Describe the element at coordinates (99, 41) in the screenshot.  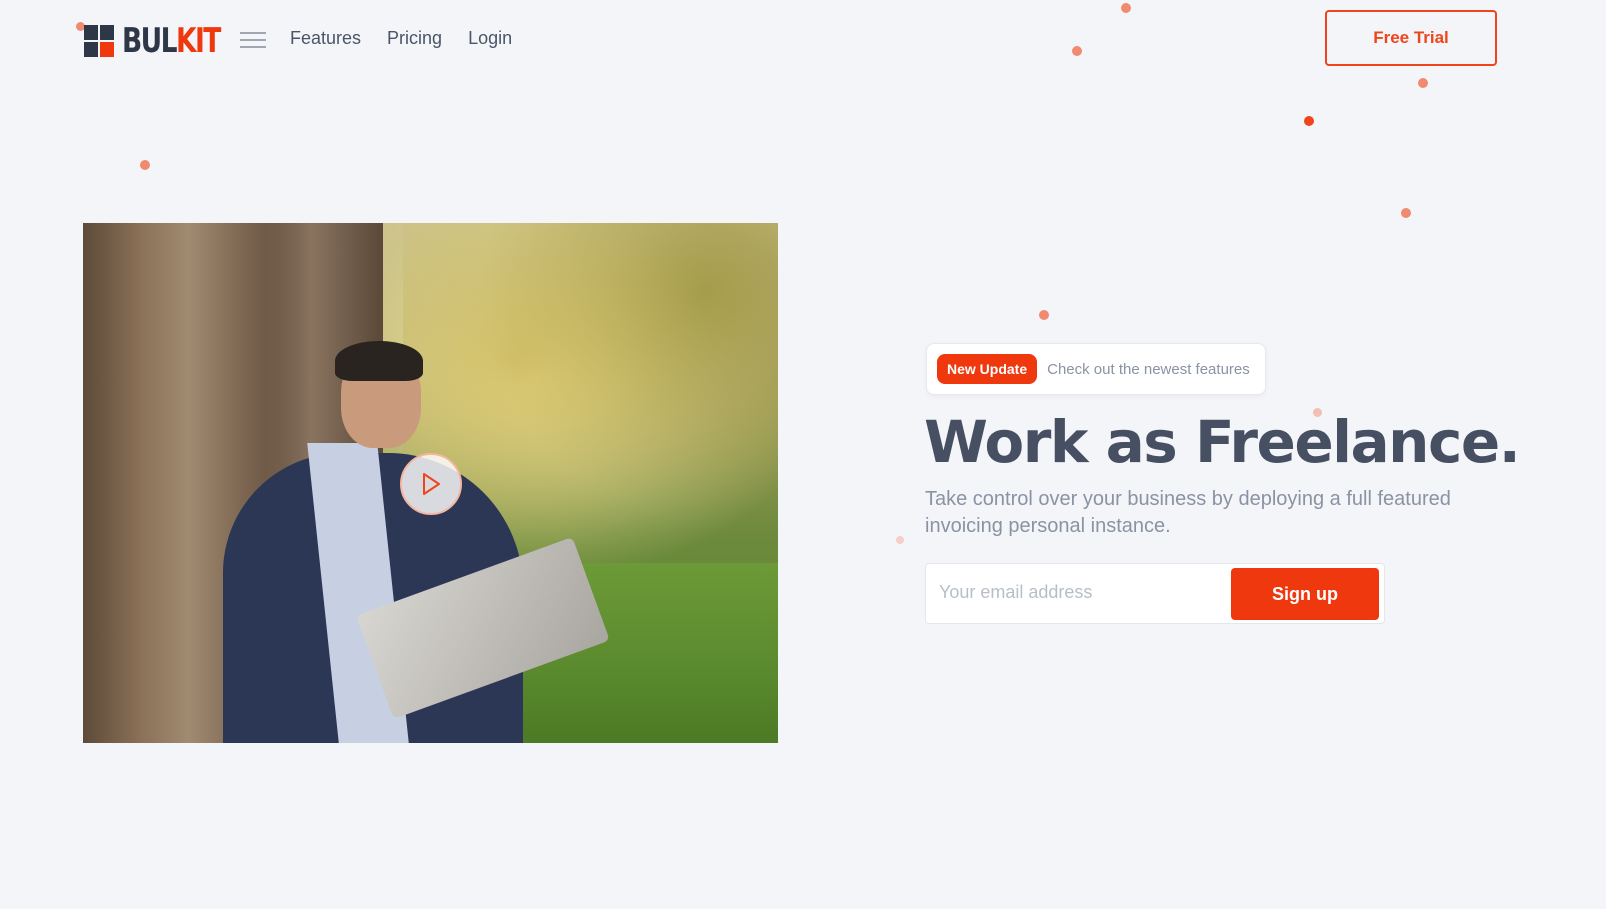
I see `logo-mark-icon` at that location.